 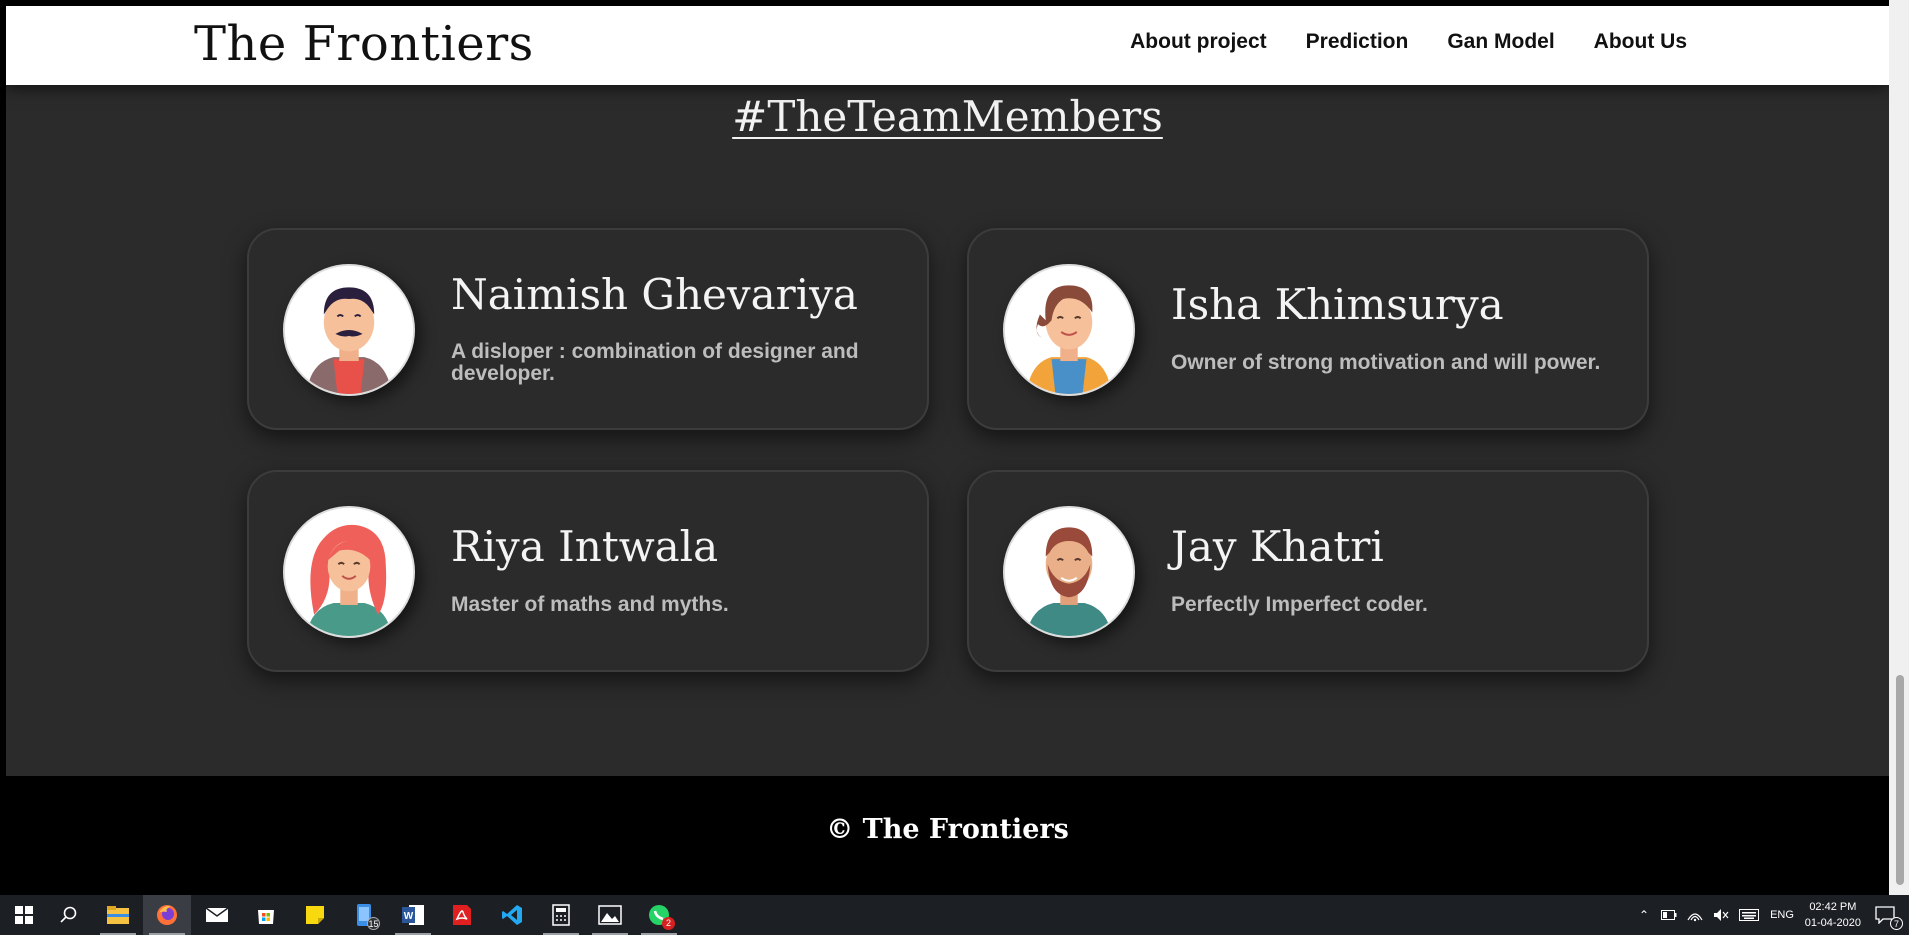 I want to click on phone-icon: 15, so click(x=364, y=915).